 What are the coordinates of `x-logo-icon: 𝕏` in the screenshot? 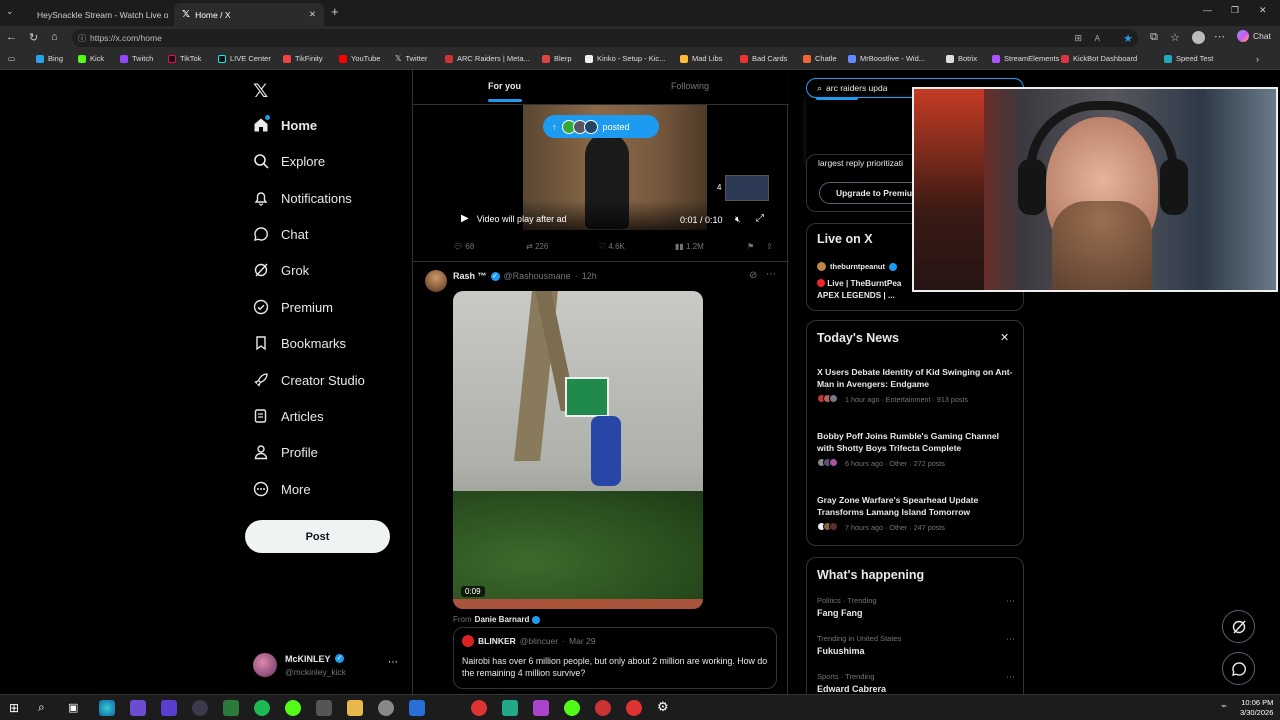 It's located at (260, 91).